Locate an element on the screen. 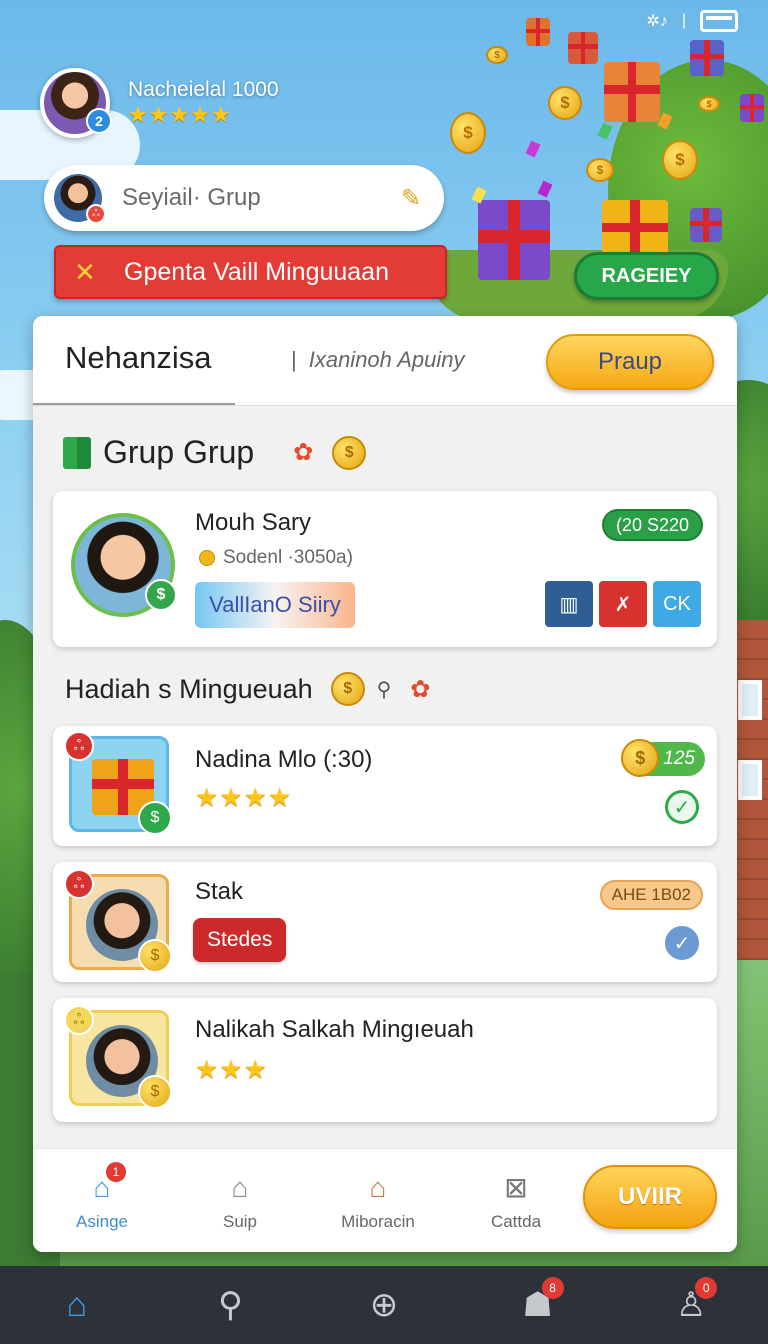 The image size is (768, 1344). battery-icon is located at coordinates (719, 21).